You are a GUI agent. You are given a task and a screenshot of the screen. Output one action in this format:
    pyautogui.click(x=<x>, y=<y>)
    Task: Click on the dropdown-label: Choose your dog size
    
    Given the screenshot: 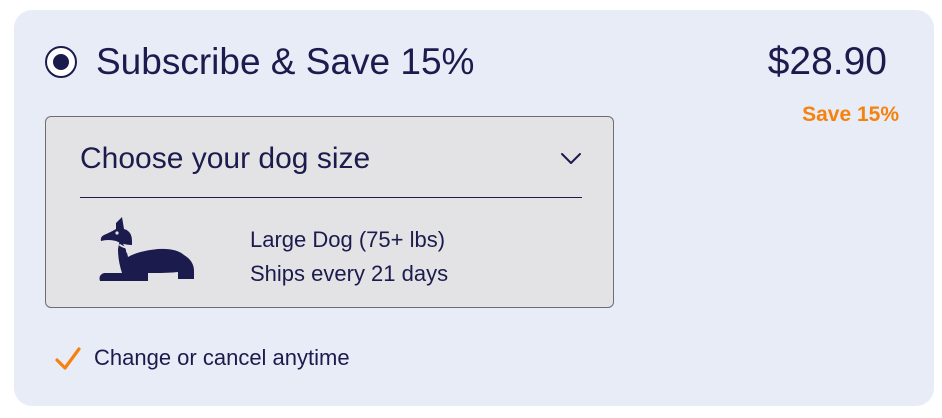 What is the action you would take?
    pyautogui.click(x=225, y=158)
    